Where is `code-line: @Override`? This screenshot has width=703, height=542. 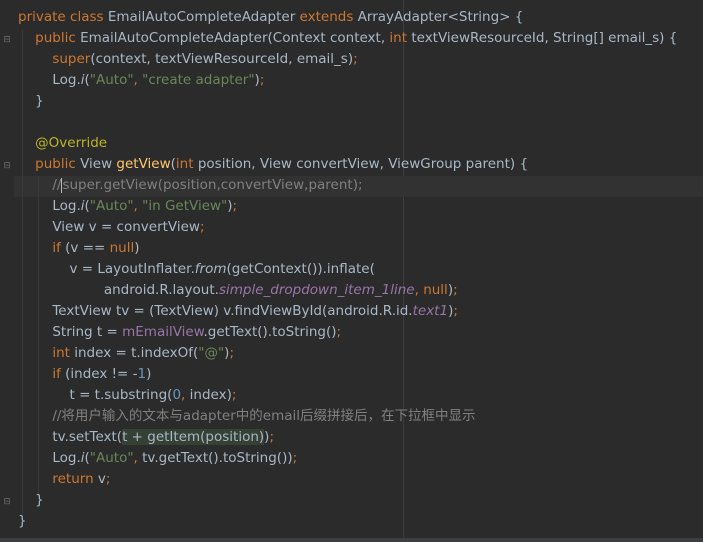
code-line: @Override is located at coordinates (62, 143).